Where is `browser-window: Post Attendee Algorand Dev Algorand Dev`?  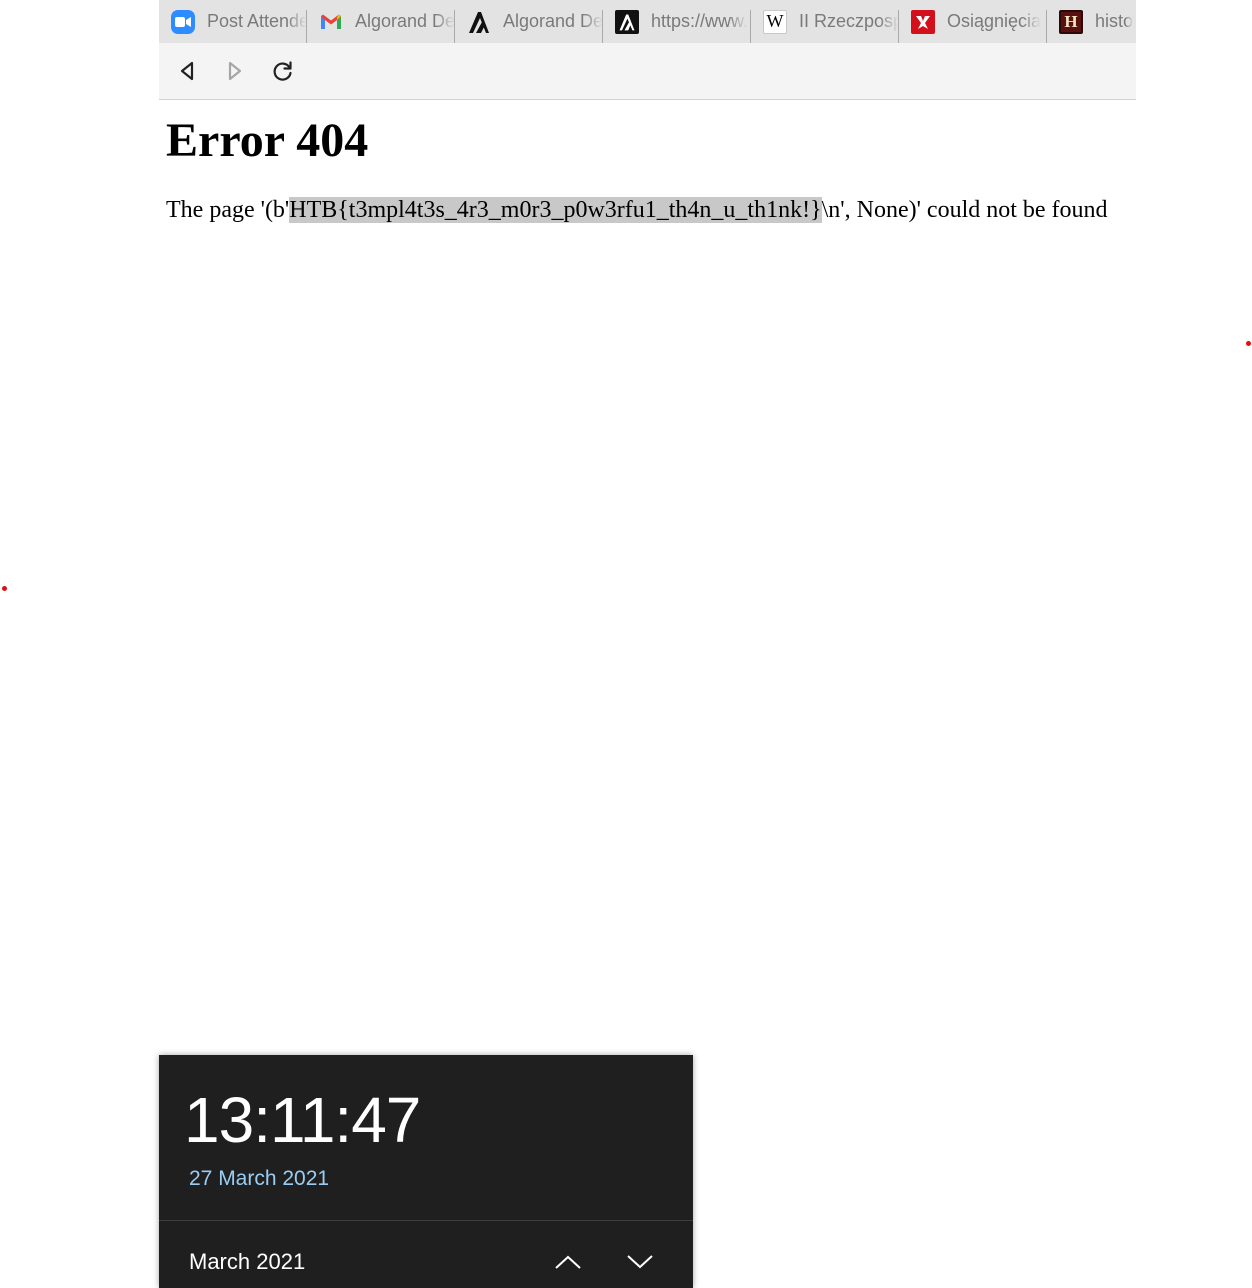 browser-window: Post Attendee Algorand Dev Algorand Dev is located at coordinates (647, 50).